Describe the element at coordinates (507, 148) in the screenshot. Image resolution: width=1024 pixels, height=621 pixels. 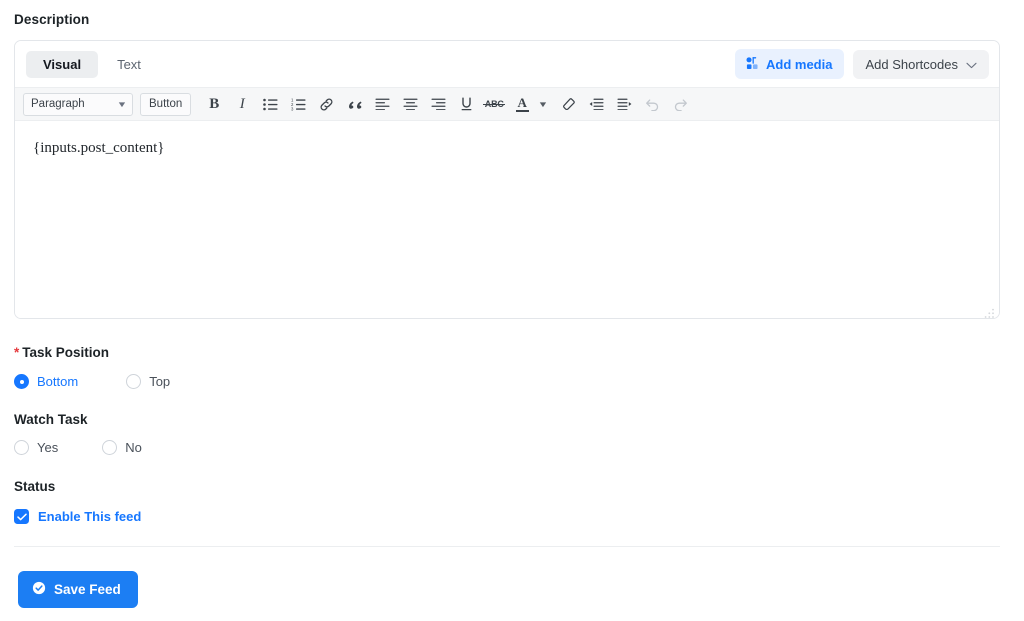
I see `editor-content-text: {inputs.post_content}` at that location.